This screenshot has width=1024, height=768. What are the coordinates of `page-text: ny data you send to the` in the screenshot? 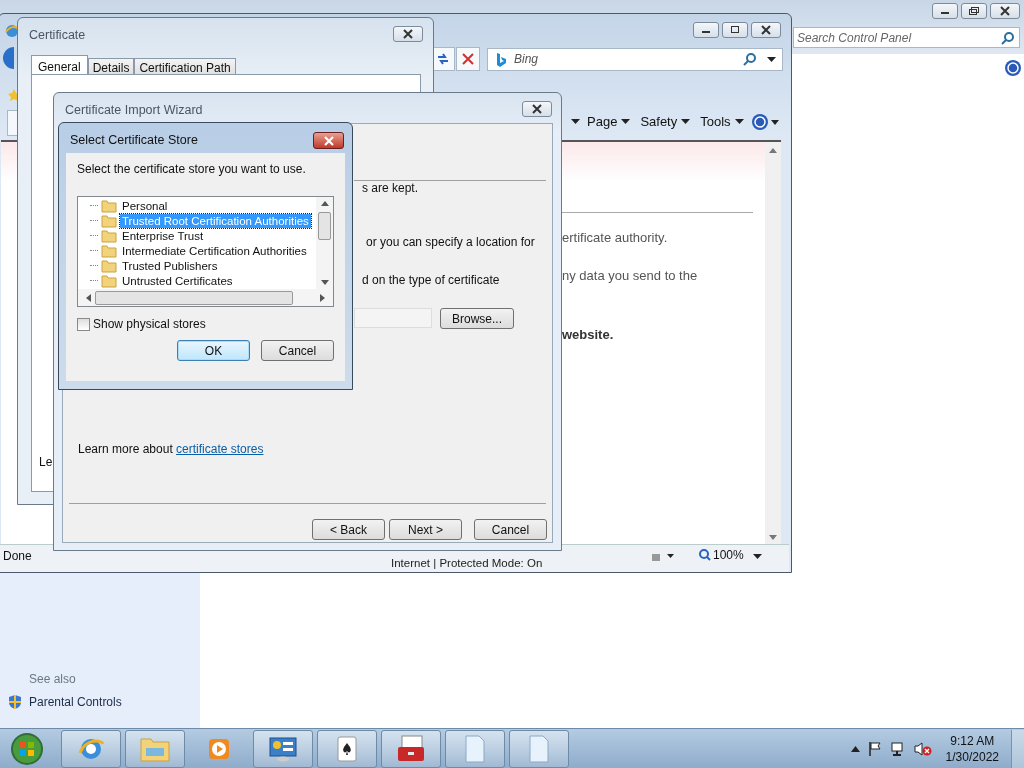 It's located at (630, 275).